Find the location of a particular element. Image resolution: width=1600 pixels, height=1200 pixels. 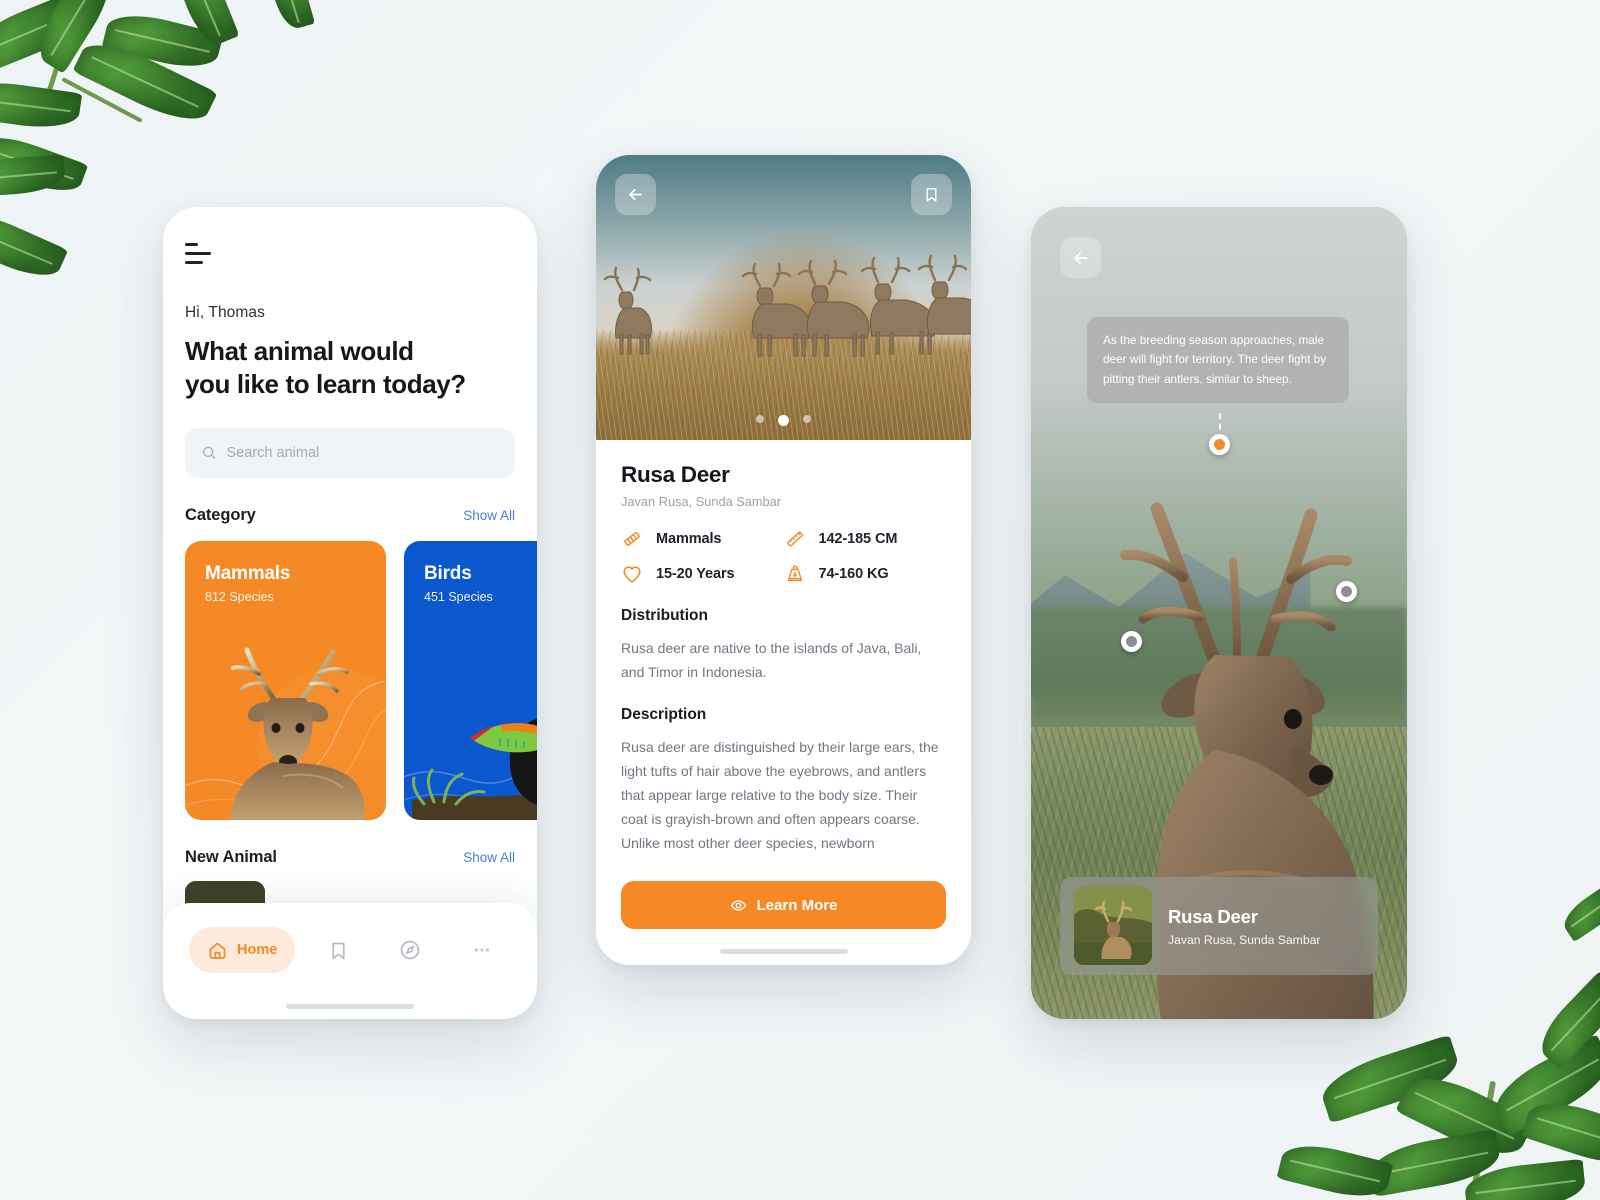

learn-more-label: Learn More is located at coordinates (797, 905).